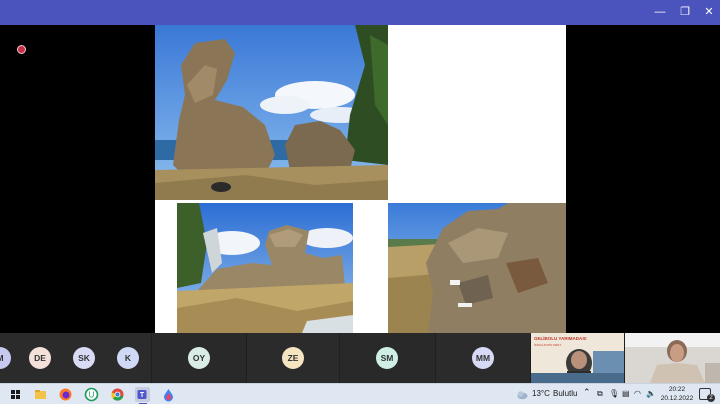 The width and height of the screenshot is (720, 404). Describe the element at coordinates (522, 394) in the screenshot. I see `cloud-weather-icon` at that location.